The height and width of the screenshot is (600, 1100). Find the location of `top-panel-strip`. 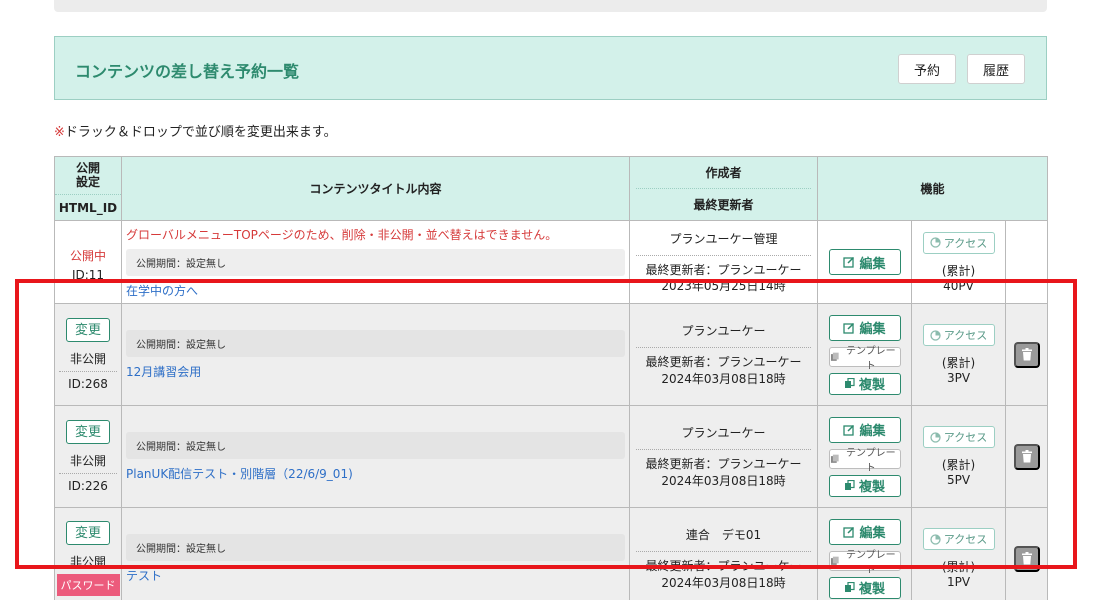

top-panel-strip is located at coordinates (550, 6).